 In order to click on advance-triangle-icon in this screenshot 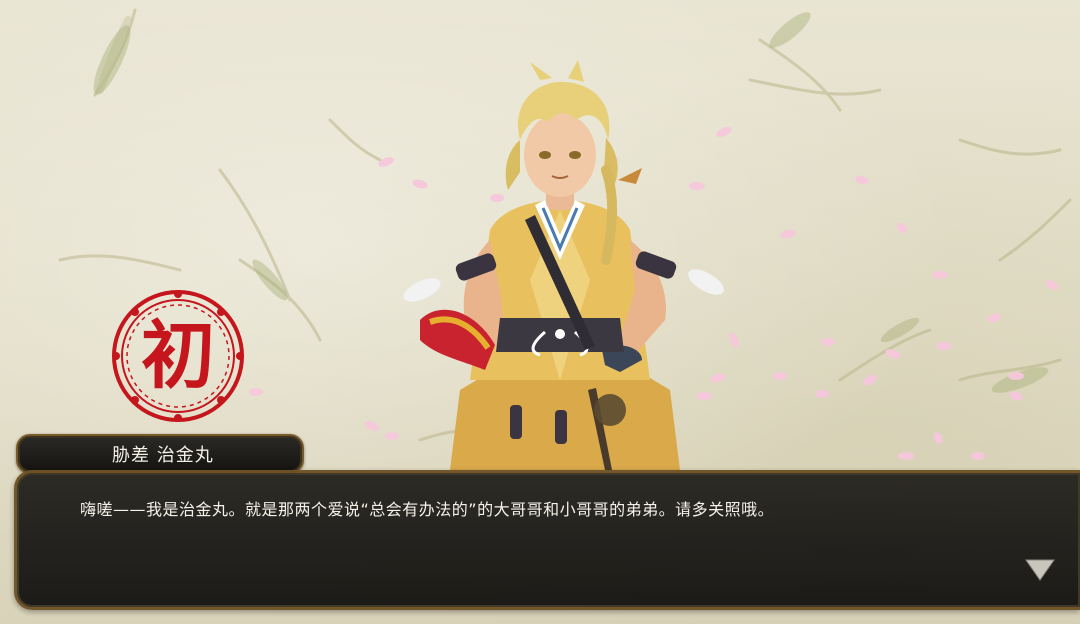, I will do `click(1040, 570)`.